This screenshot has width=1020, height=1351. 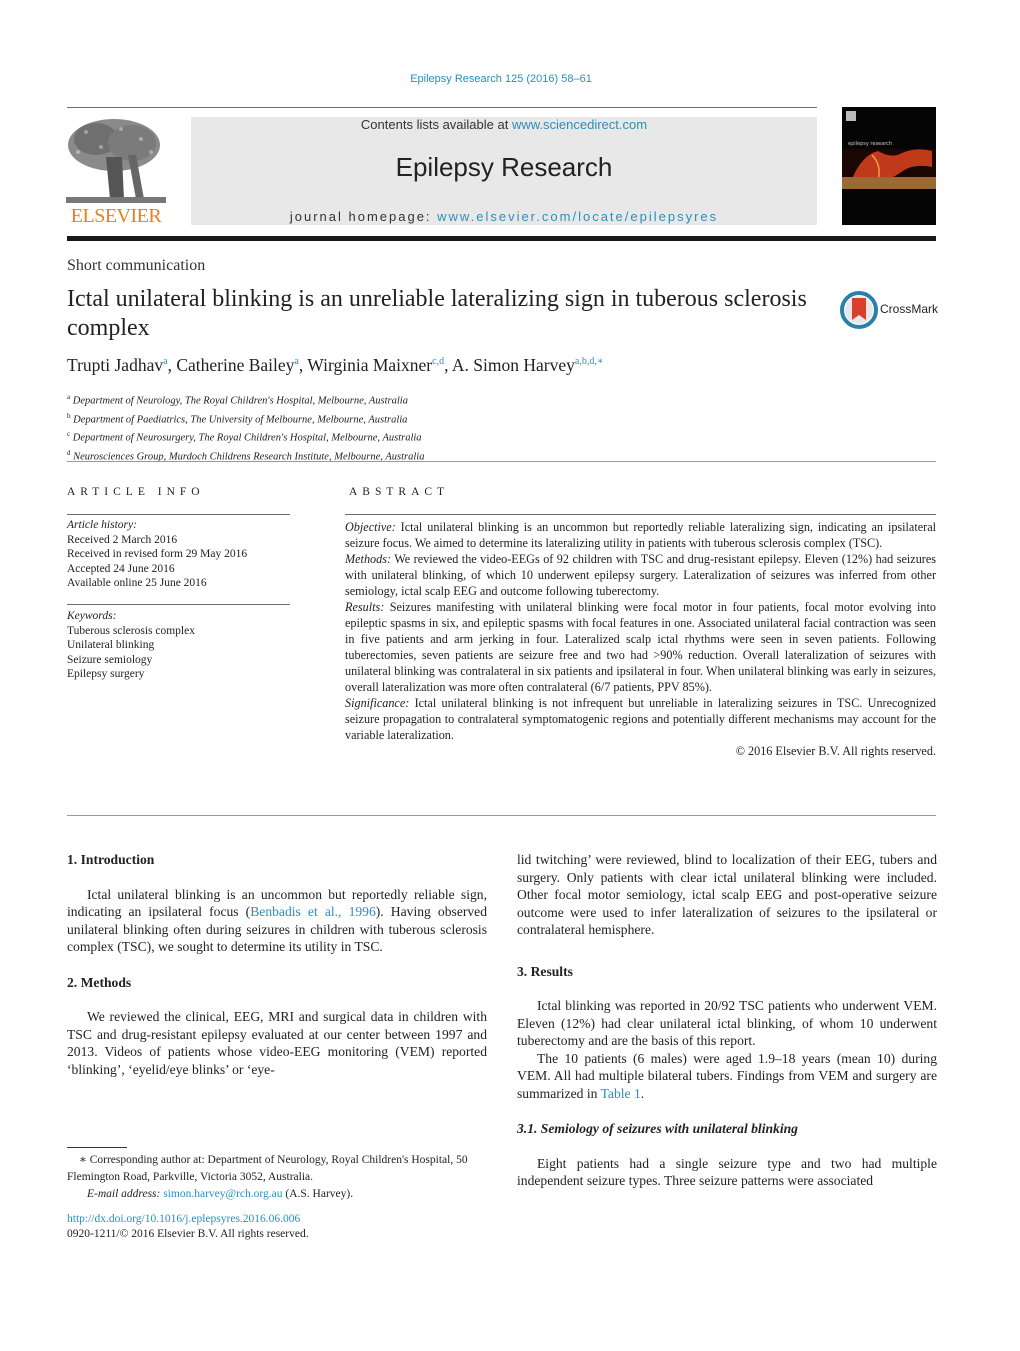 I want to click on author: Trupti Jadhav, so click(x=115, y=365).